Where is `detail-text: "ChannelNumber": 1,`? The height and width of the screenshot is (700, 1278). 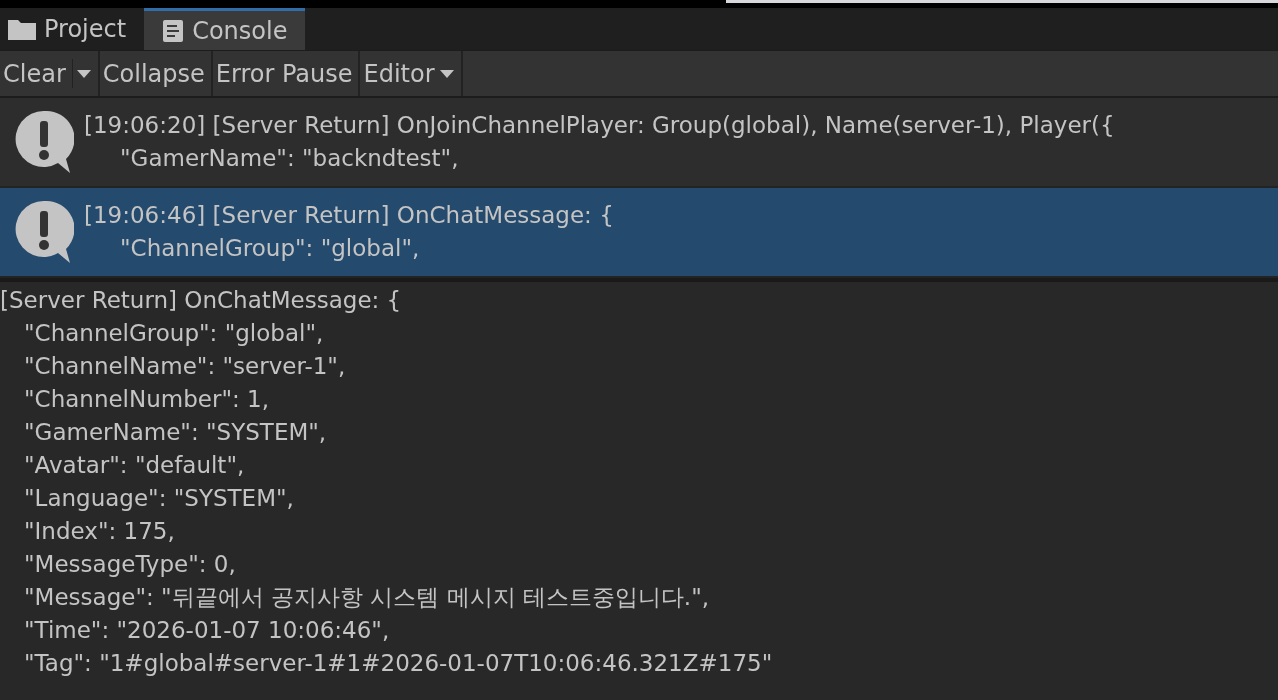 detail-text: "ChannelNumber": 1, is located at coordinates (146, 399).